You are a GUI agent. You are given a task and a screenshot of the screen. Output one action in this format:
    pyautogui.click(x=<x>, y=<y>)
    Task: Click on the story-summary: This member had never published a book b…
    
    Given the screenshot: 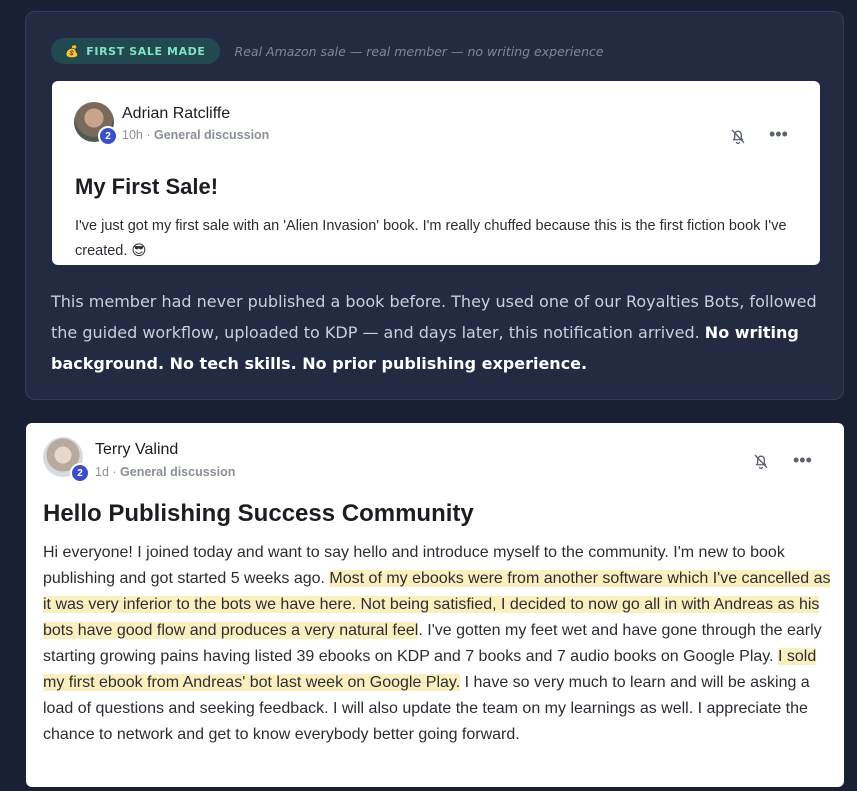 What is the action you would take?
    pyautogui.click(x=441, y=332)
    